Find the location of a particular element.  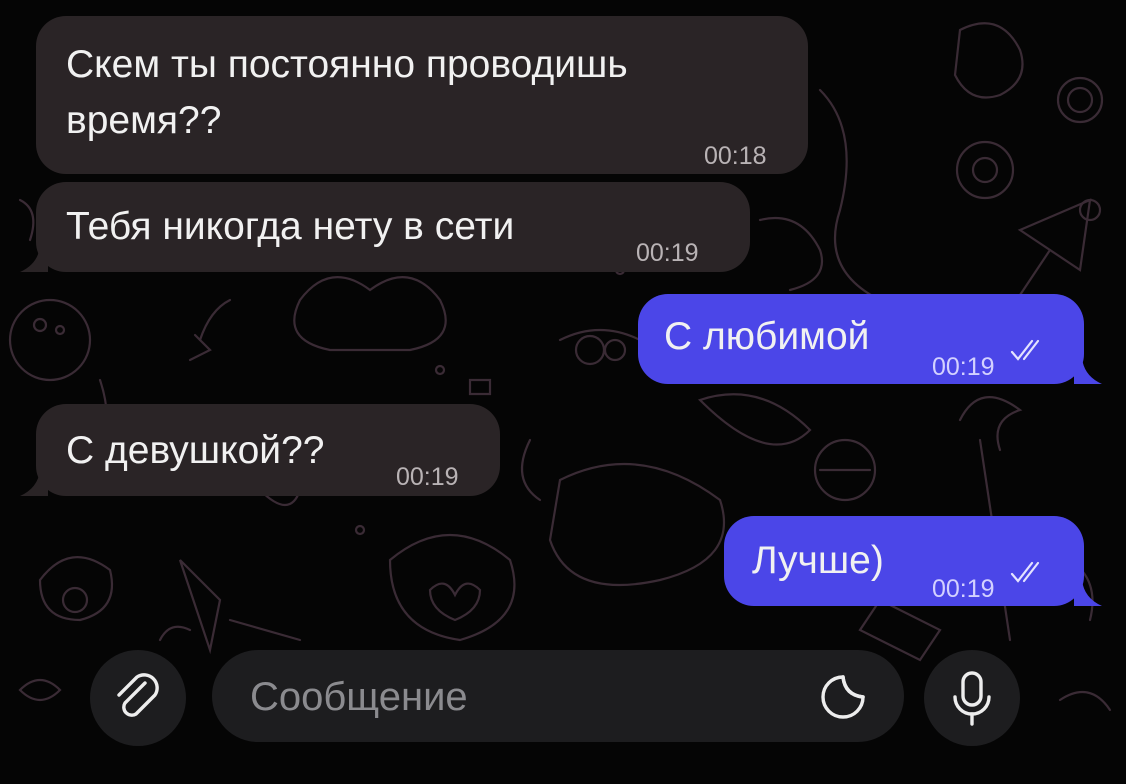

message-text: время?? is located at coordinates (144, 120).